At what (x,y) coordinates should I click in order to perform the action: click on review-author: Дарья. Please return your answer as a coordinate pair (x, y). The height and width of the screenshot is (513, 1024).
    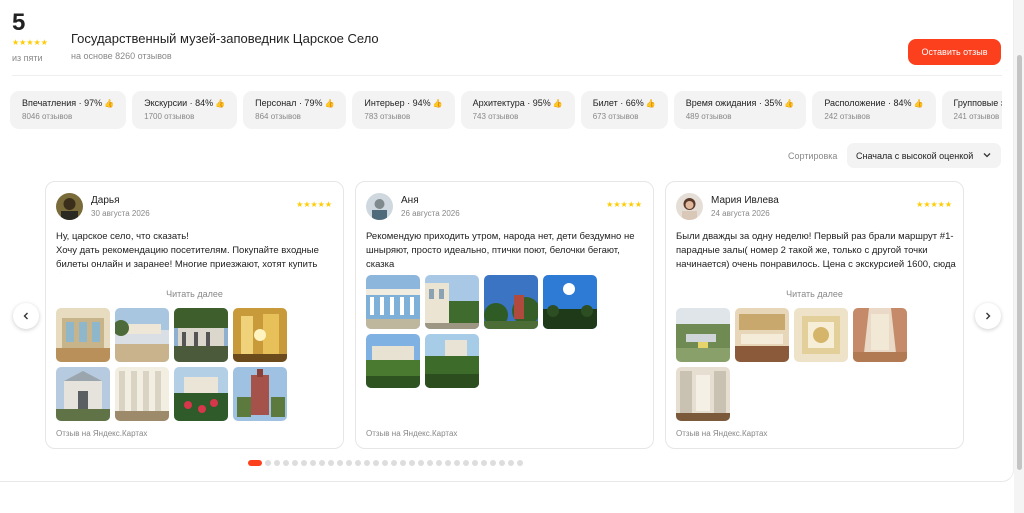
    Looking at the image, I should click on (105, 200).